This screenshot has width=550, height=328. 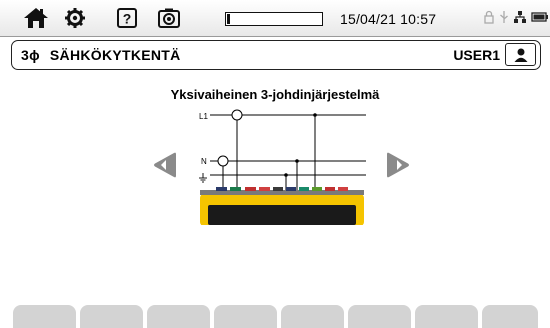 I want to click on page-title: 3ϕ SÄHKÖKYTKENTÄ, so click(x=101, y=55).